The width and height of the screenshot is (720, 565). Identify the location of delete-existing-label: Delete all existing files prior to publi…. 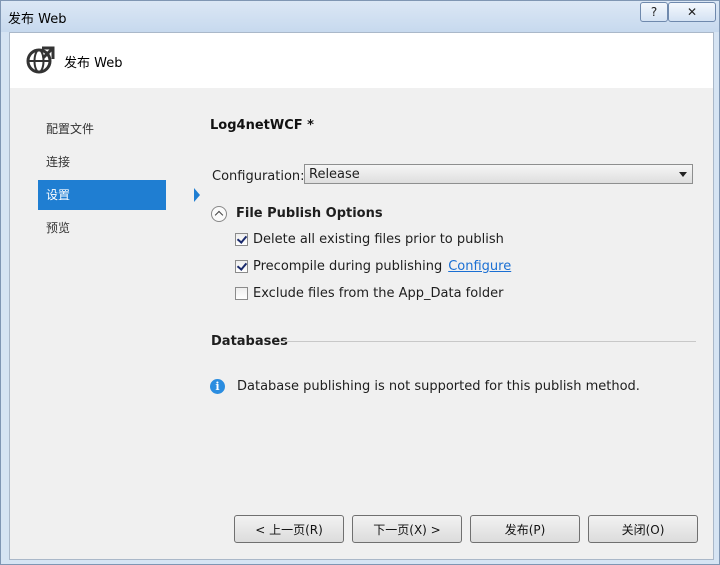
(378, 239).